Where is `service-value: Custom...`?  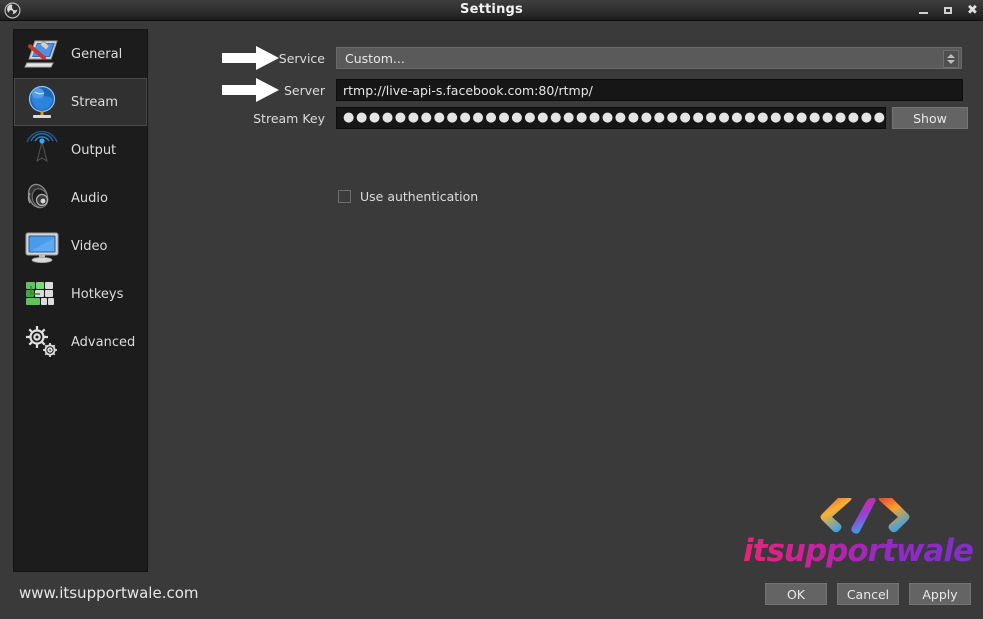 service-value: Custom... is located at coordinates (375, 58).